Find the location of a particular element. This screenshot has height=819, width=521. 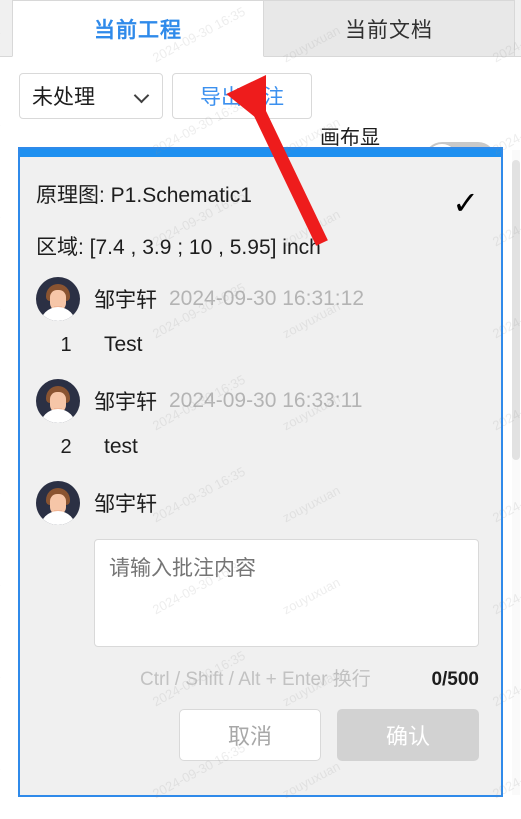

comment-author-row: 邹宇轩 2024-09-30 16:31:12 is located at coordinates (260, 299).